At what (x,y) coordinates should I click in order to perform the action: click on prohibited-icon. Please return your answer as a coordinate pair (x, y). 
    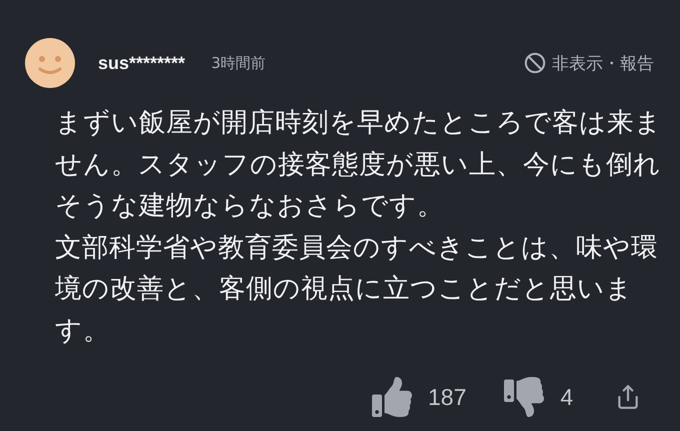
    Looking at the image, I should click on (535, 63).